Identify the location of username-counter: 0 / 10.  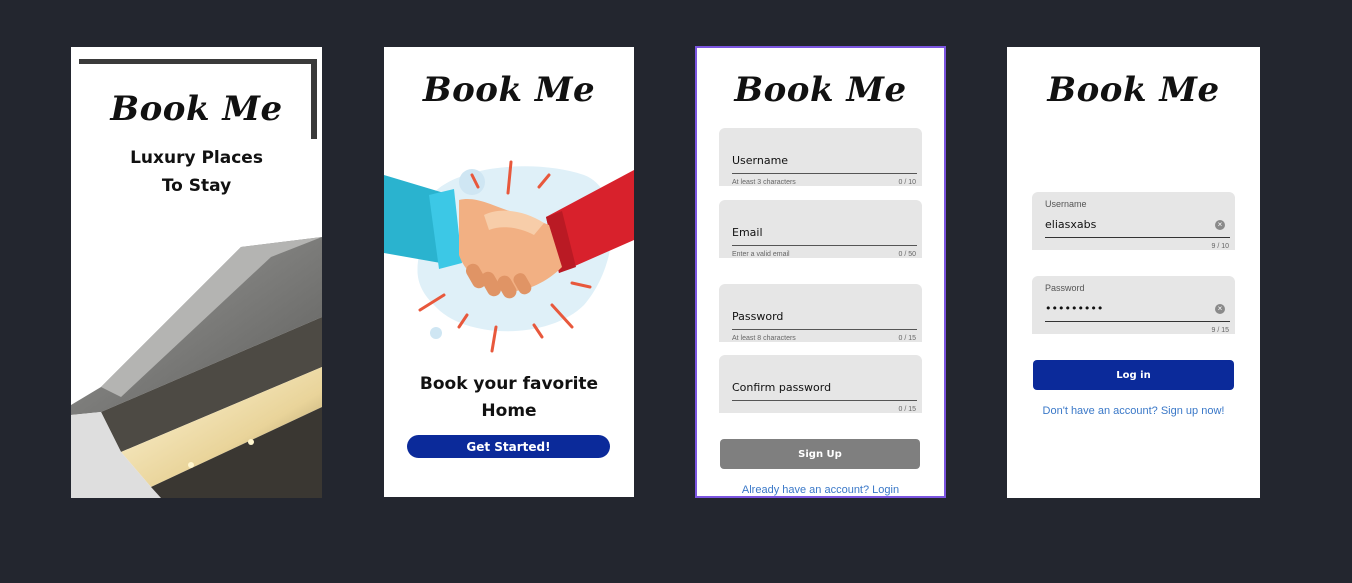
(907, 182).